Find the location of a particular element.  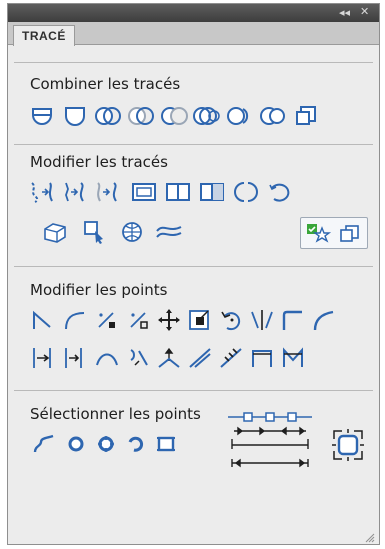

duplicate-shapes-icon is located at coordinates (350, 233).